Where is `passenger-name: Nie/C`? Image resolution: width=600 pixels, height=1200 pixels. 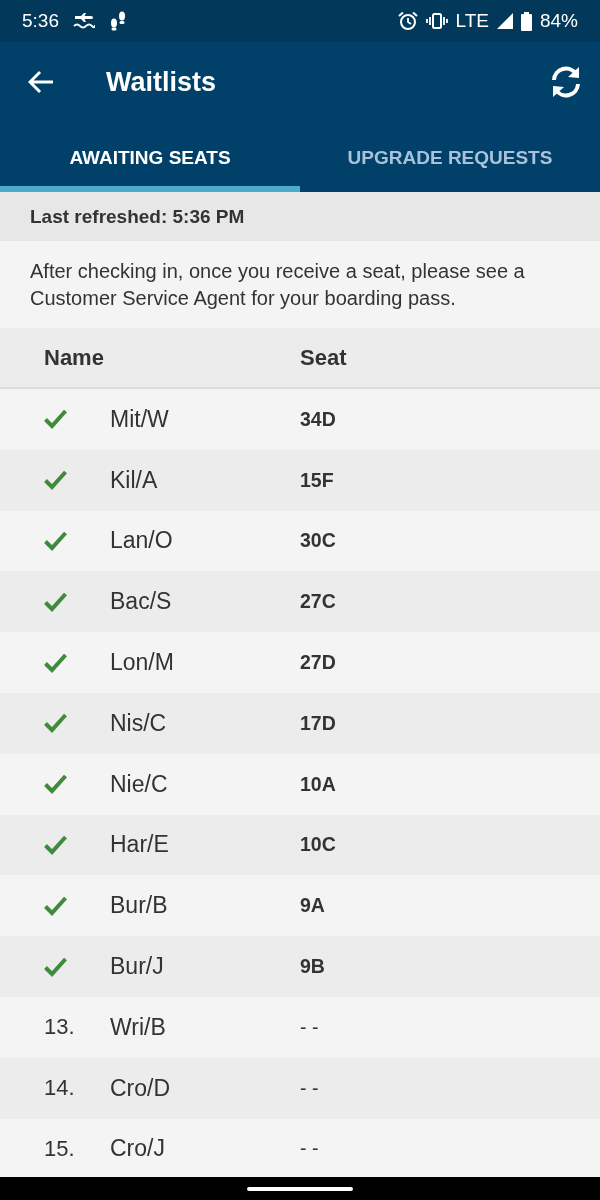 passenger-name: Nie/C is located at coordinates (139, 784).